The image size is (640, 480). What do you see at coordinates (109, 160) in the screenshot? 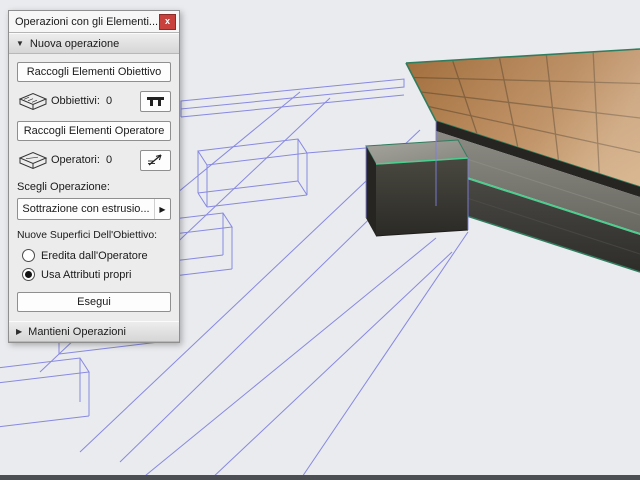
I see `operator-counter-value: 0` at bounding box center [109, 160].